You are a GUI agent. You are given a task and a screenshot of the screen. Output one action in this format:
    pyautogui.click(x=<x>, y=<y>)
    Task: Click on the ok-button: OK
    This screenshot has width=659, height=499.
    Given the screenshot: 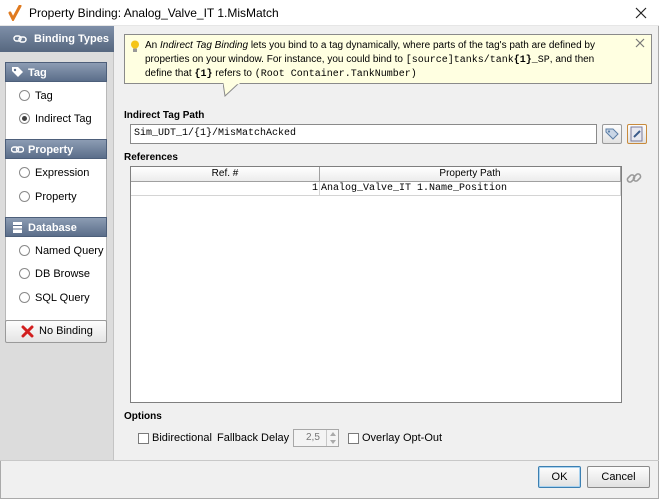 What is the action you would take?
    pyautogui.click(x=559, y=477)
    